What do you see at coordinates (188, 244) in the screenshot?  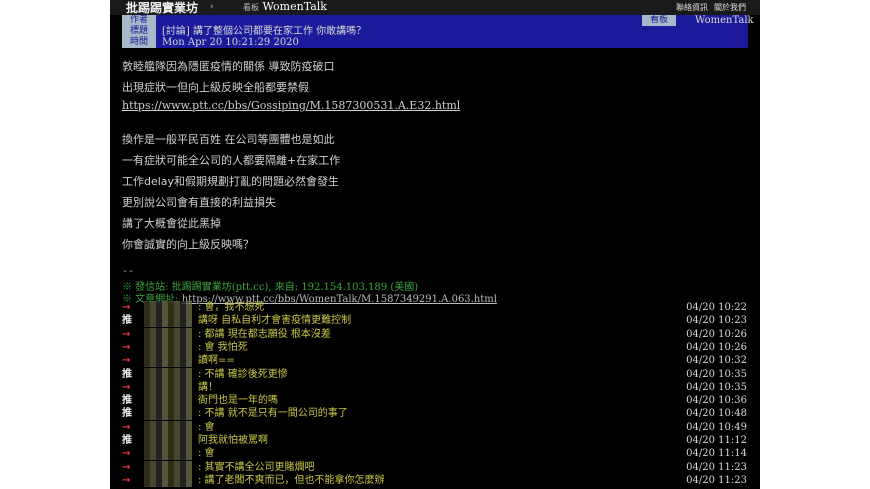 I see `body-line: 你會誠實的向上級反映嗎？` at bounding box center [188, 244].